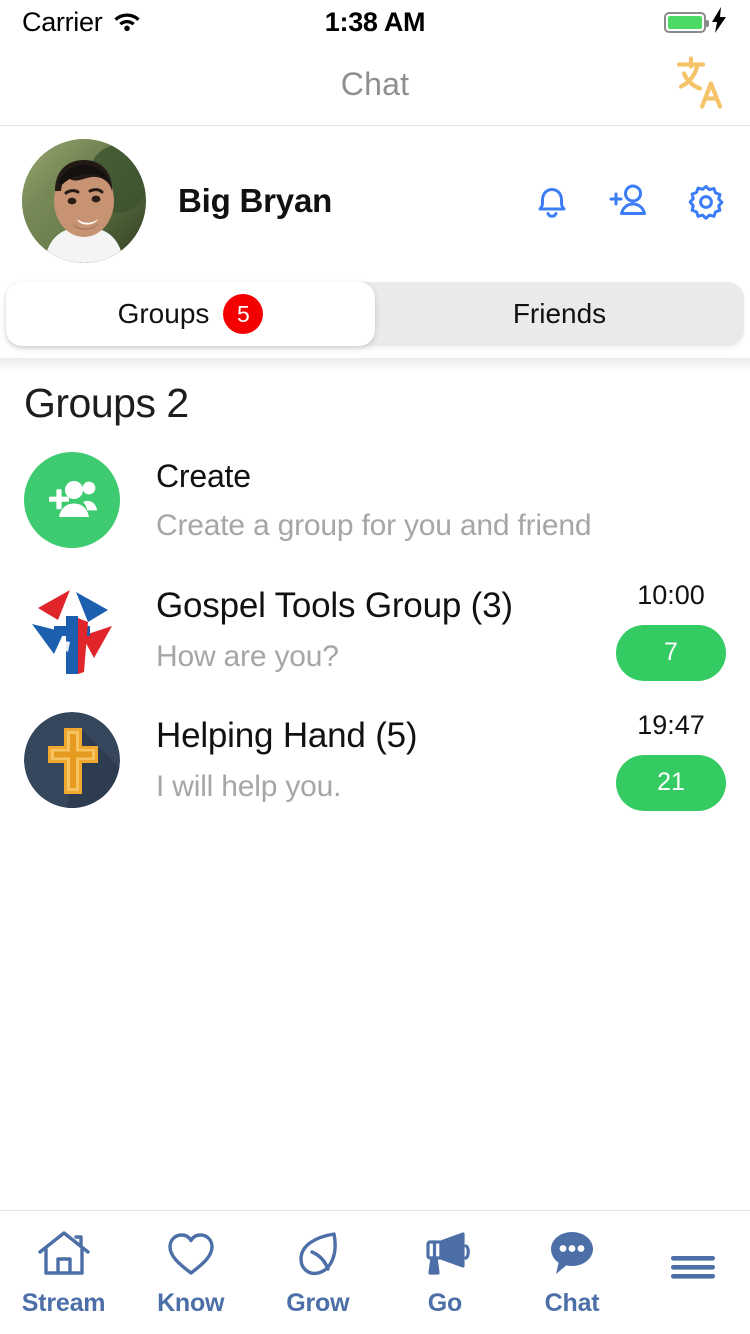 This screenshot has width=750, height=1334. I want to click on gospel-tools-logo, so click(72, 630).